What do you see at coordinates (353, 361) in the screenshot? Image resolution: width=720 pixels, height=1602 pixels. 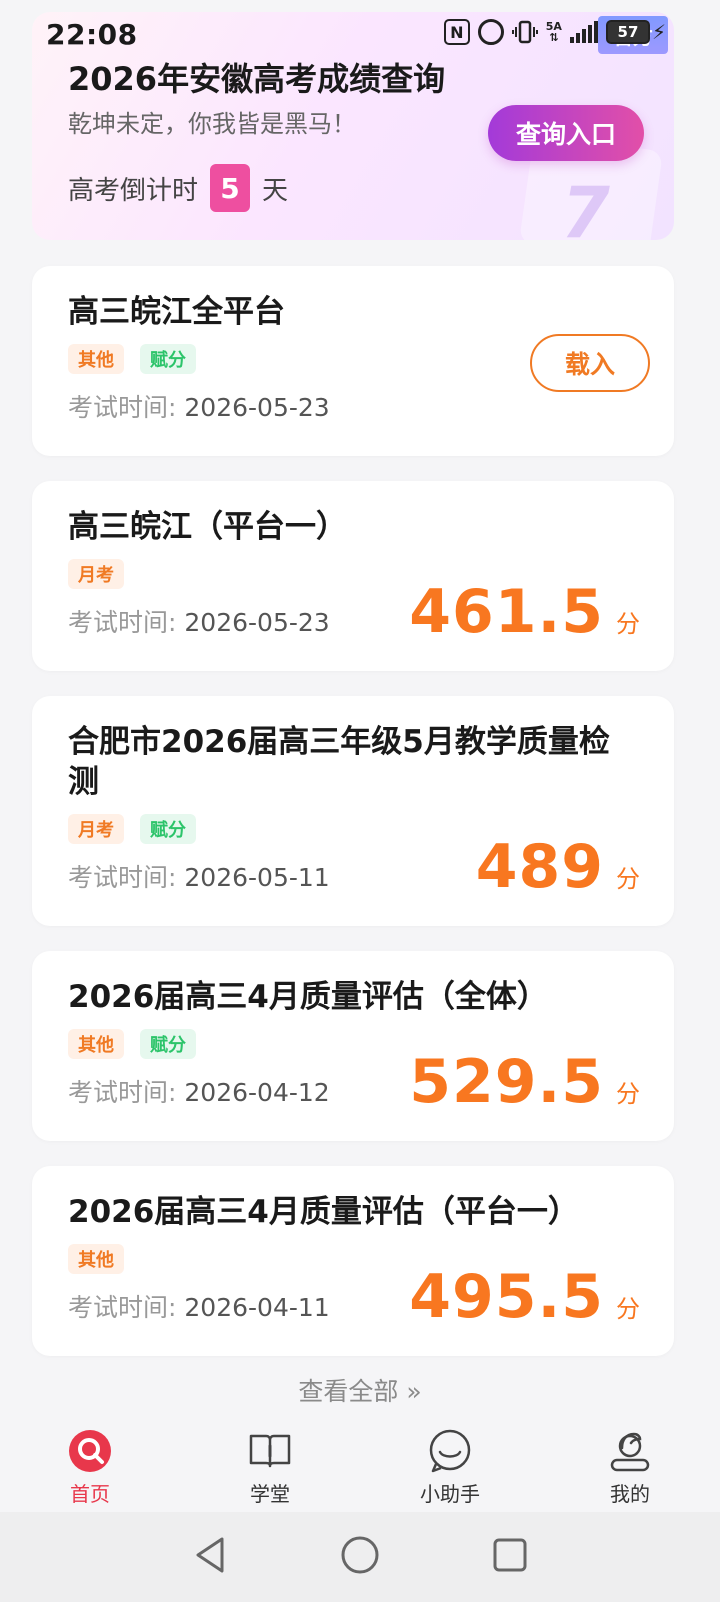 I see `exam-card: 高三皖江全平台 其他 赋分 考试时间: 2026-05-23 载入` at bounding box center [353, 361].